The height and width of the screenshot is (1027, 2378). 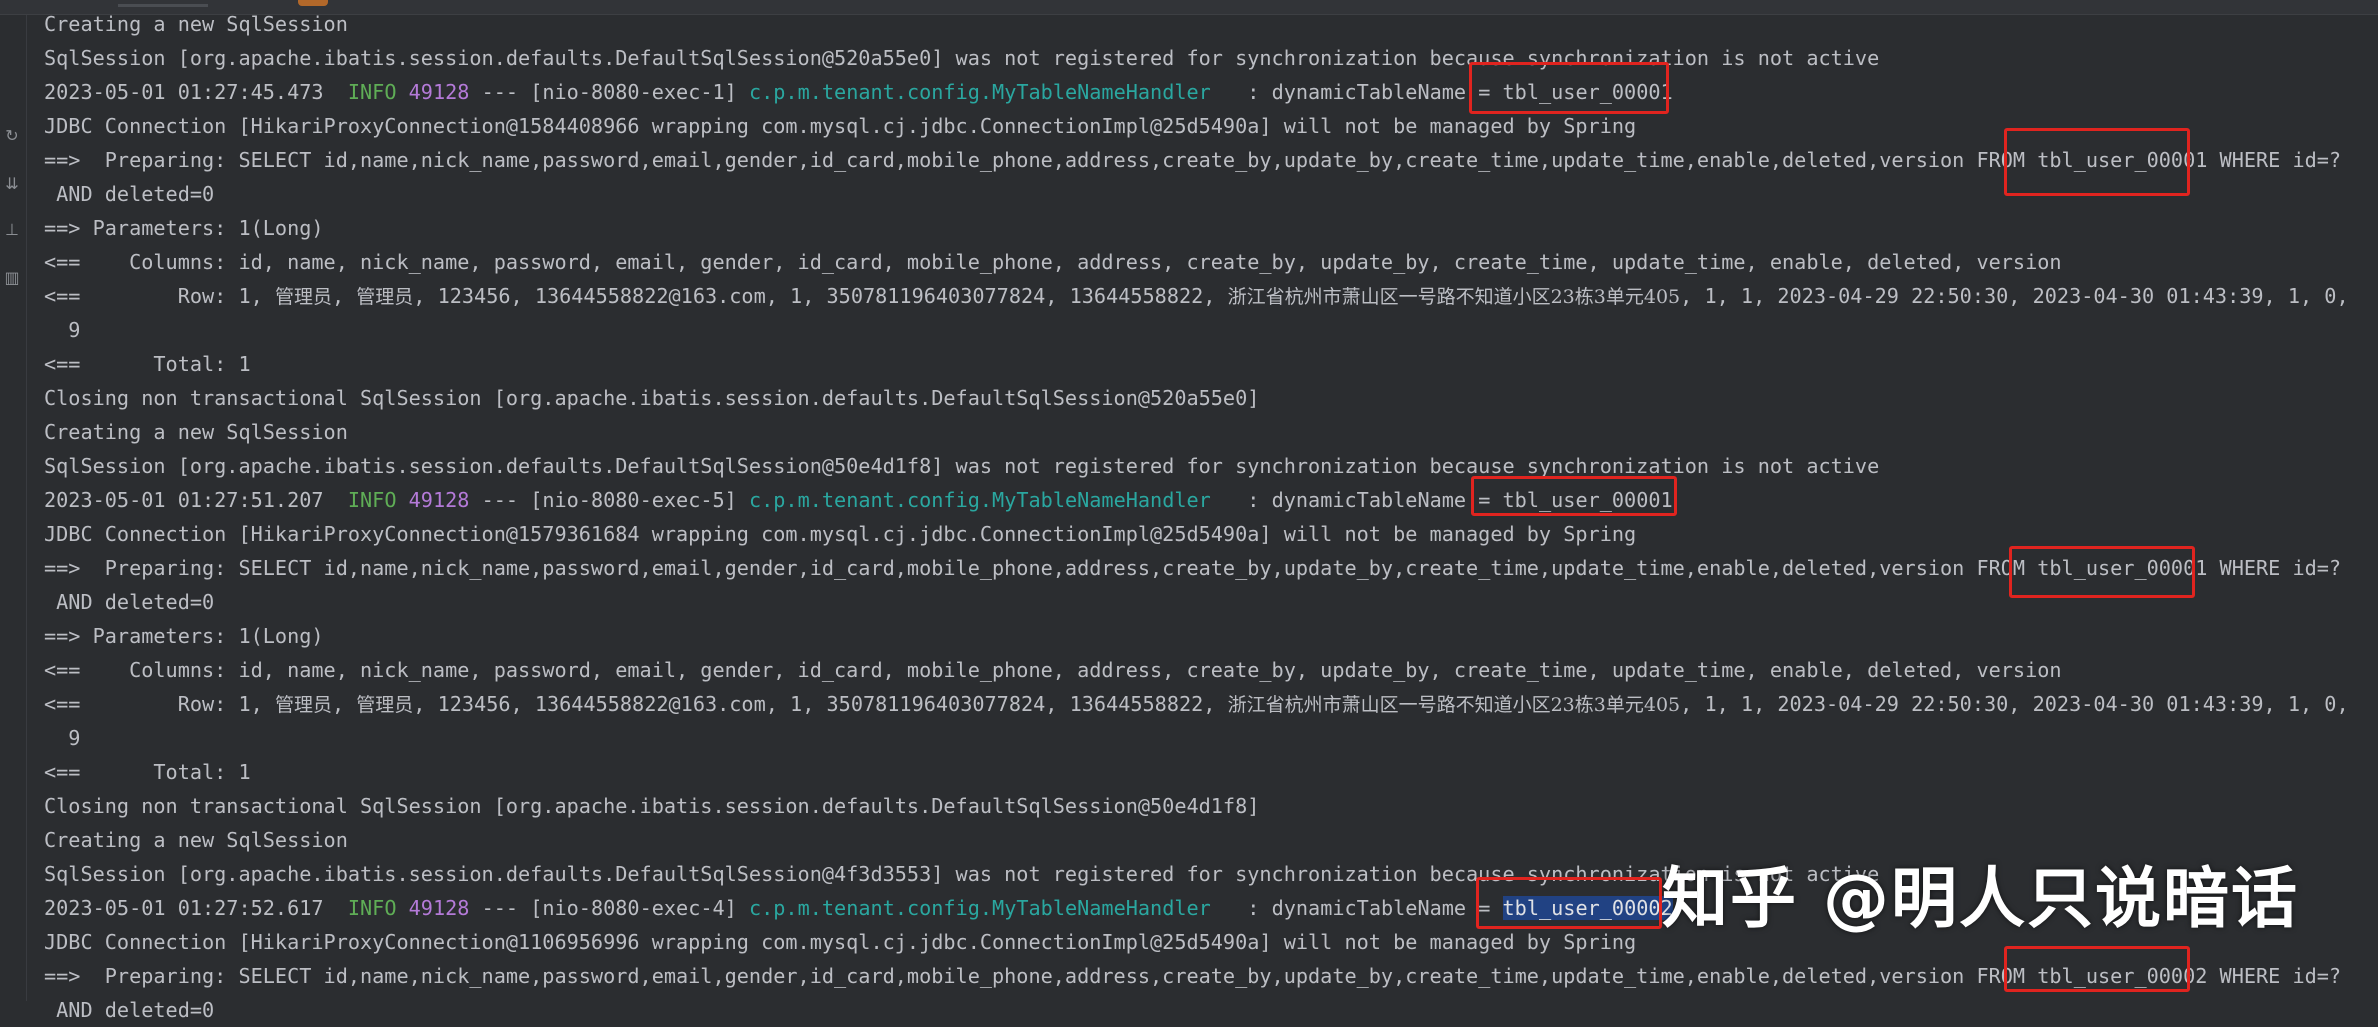 What do you see at coordinates (12, 230) in the screenshot?
I see `pin-icon: ⊥` at bounding box center [12, 230].